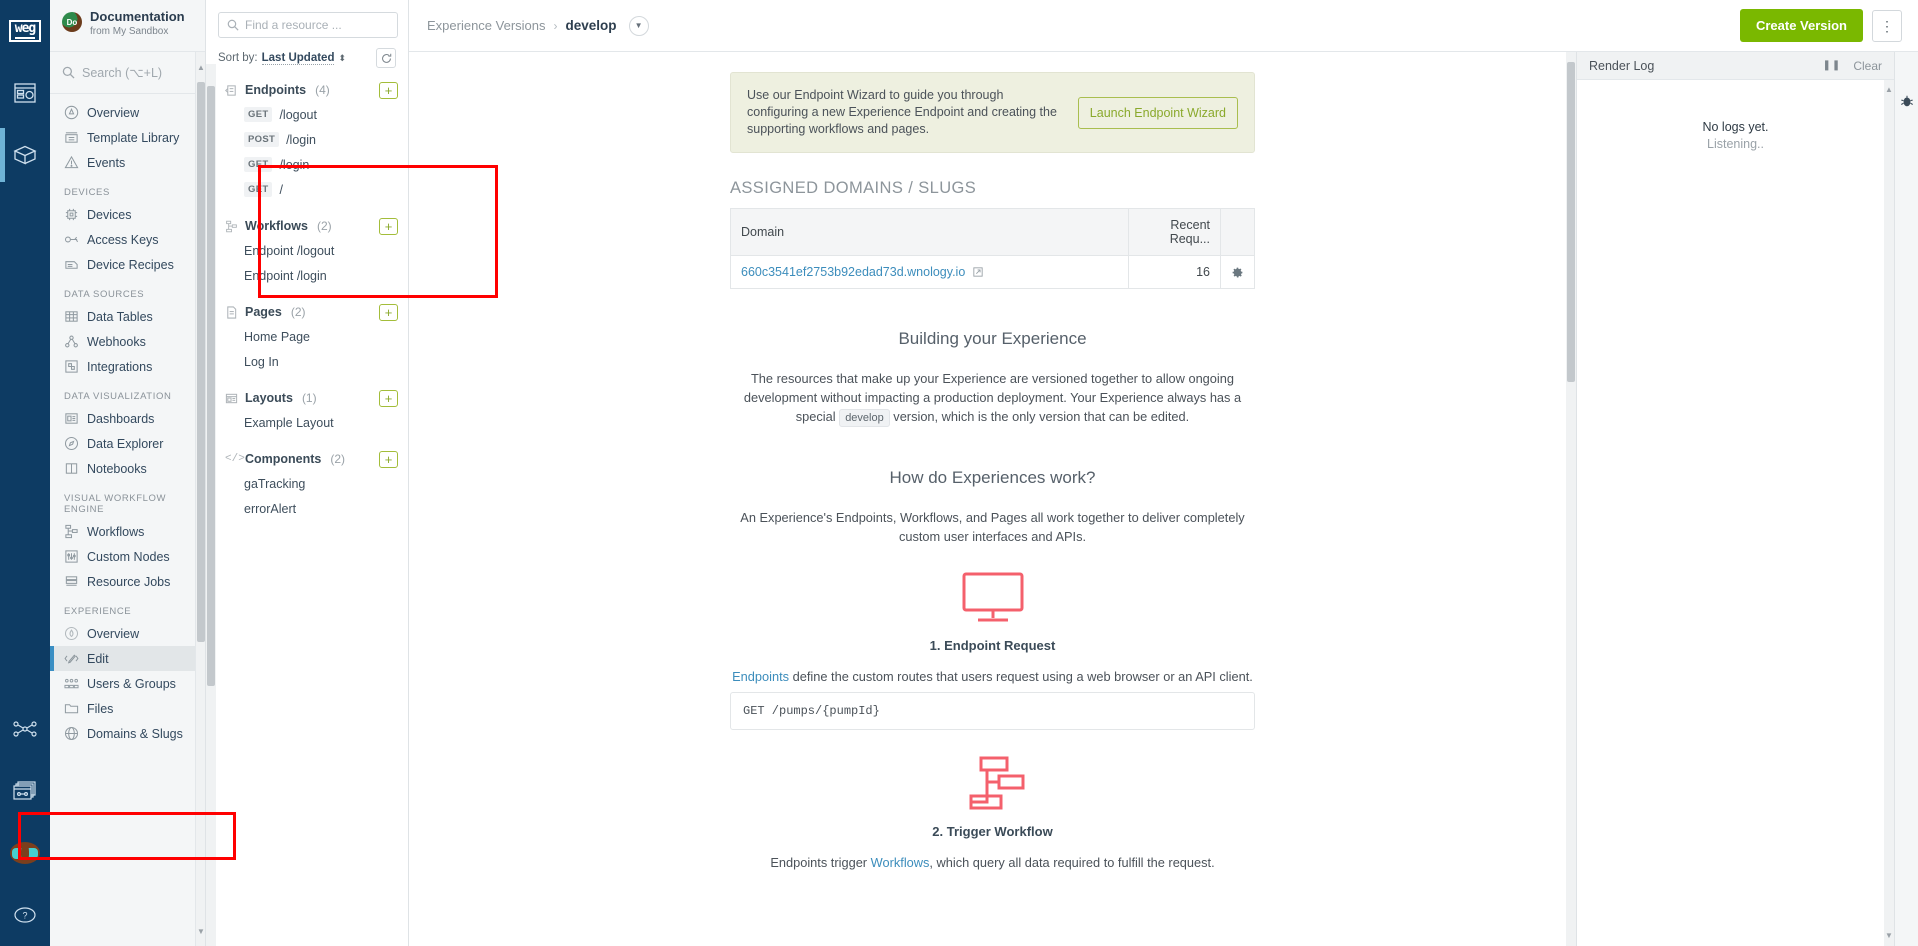  What do you see at coordinates (127, 316) in the screenshot?
I see `sidebar-item-data-tables: Data Tables` at bounding box center [127, 316].